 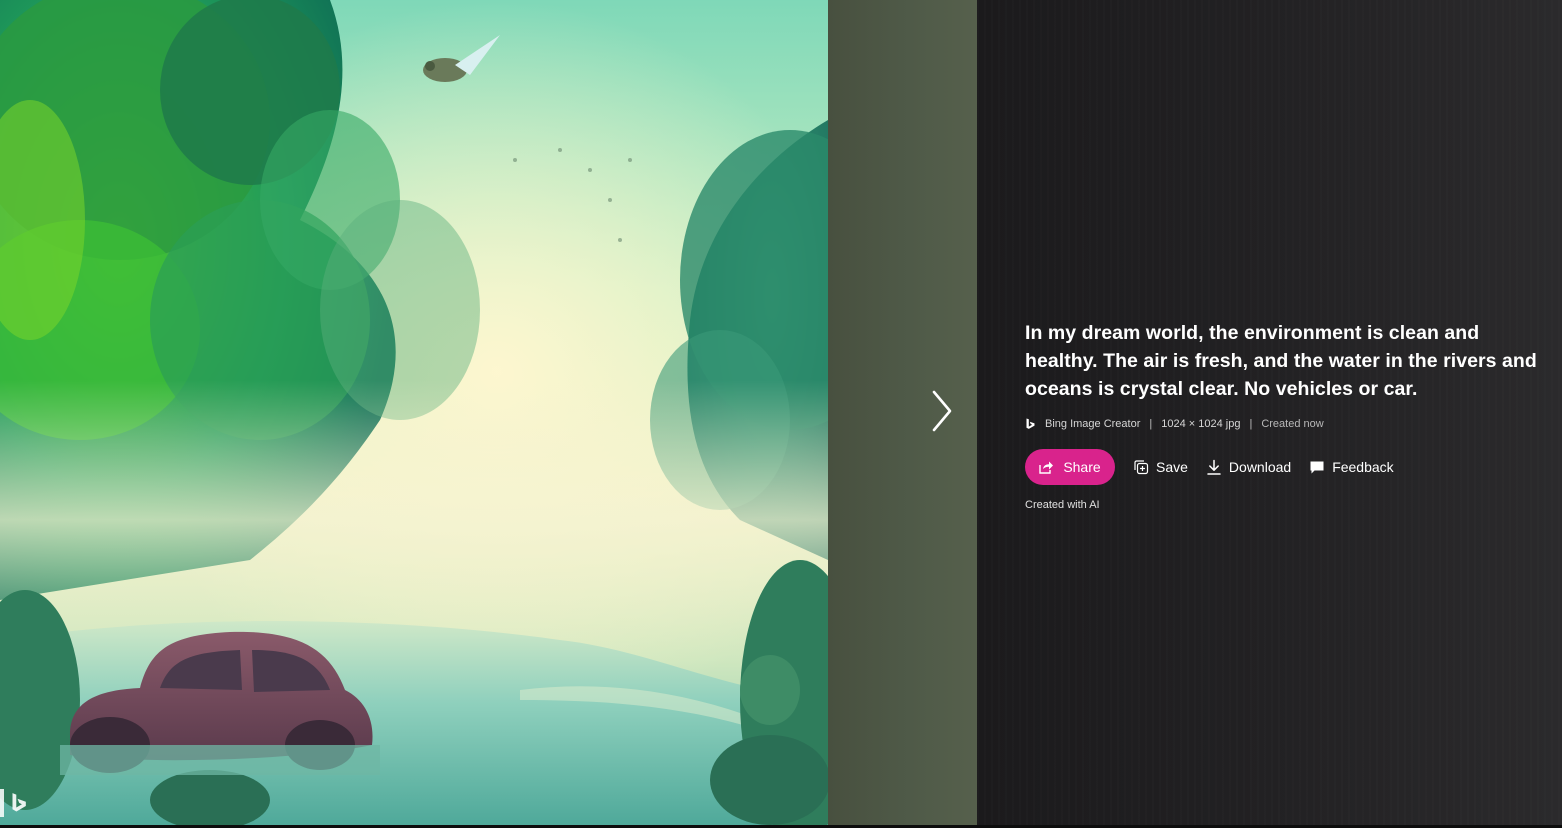 I want to click on share-button: Share, so click(x=1070, y=467).